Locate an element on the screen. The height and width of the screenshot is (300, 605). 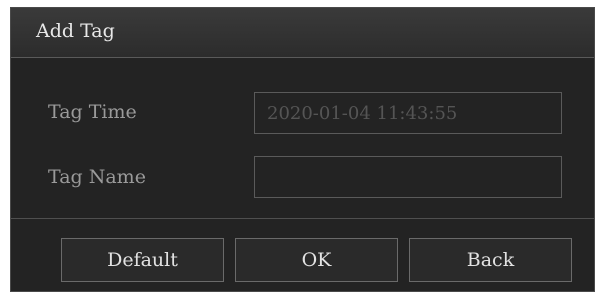
dialog-title: Add Tag is located at coordinates (75, 31).